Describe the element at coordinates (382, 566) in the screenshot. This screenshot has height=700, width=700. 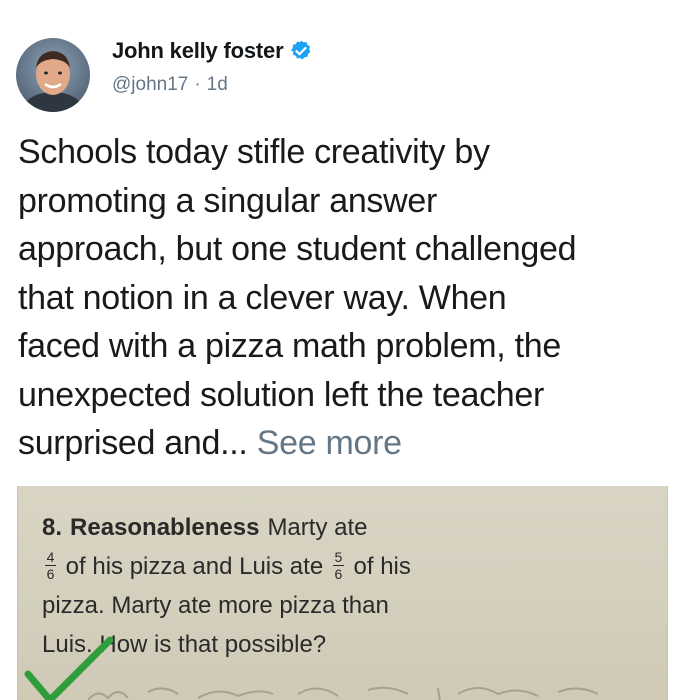
I see `question-text: of his` at that location.